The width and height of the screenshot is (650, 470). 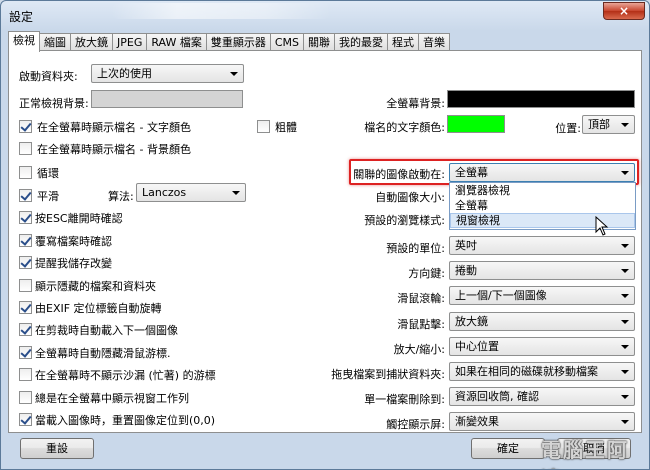 I want to click on checkbox-label: 總是在全螢幕中顯示視窗工作列, so click(x=112, y=398).